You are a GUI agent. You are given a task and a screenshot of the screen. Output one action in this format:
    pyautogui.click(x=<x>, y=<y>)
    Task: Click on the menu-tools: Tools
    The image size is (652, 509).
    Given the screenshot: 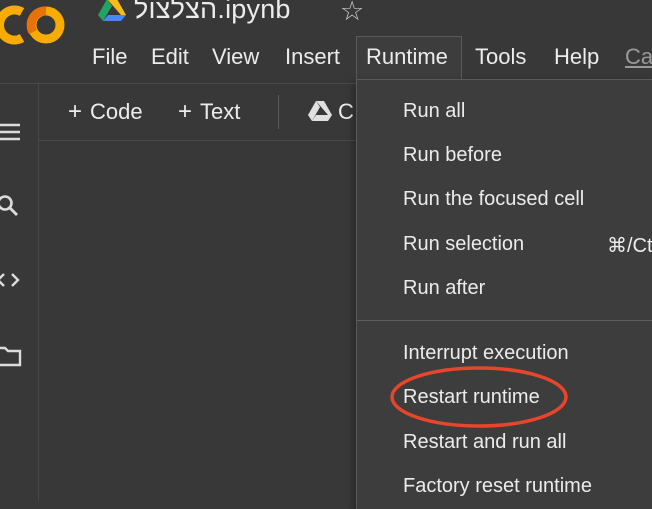 What is the action you would take?
    pyautogui.click(x=500, y=57)
    